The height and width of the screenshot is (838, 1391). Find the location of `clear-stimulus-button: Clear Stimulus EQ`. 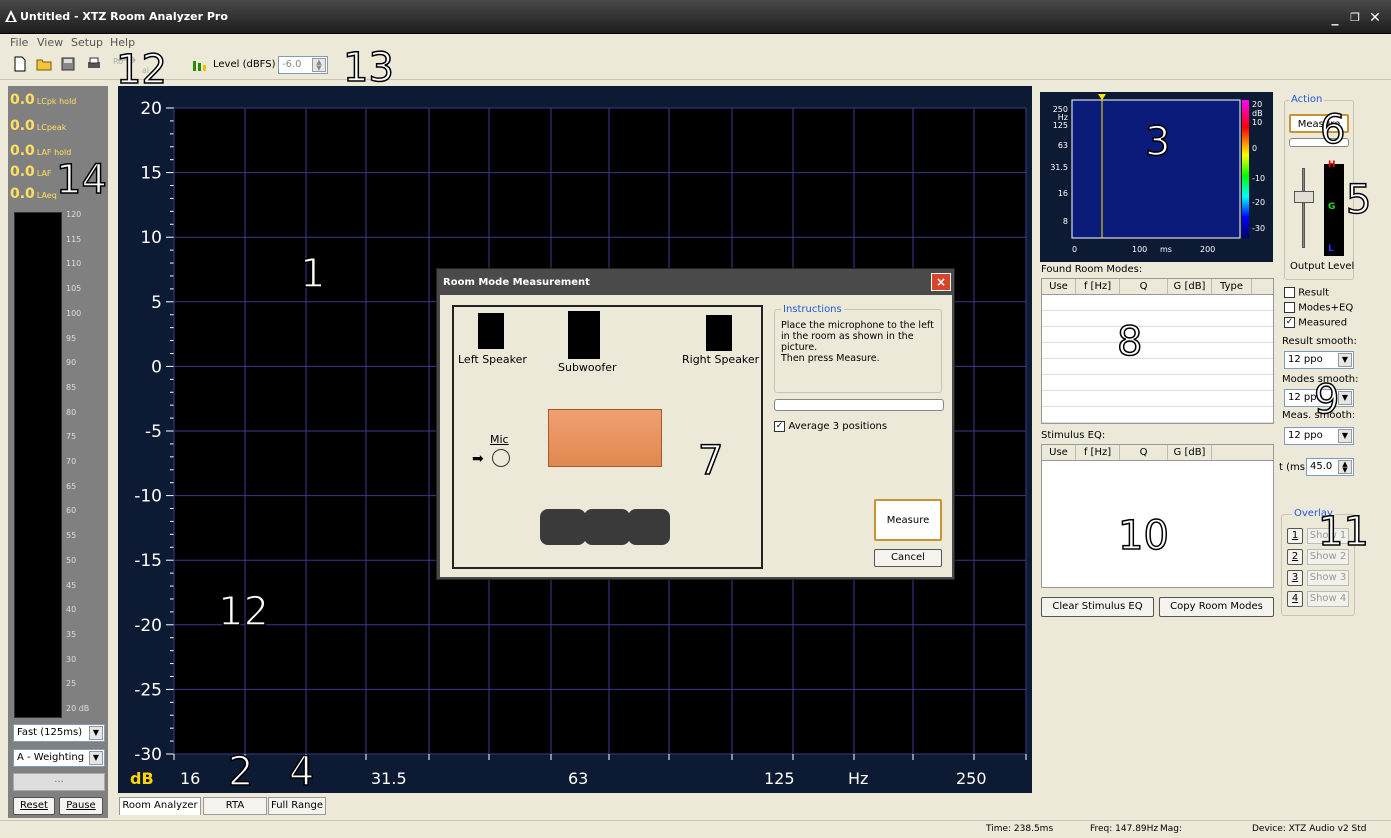

clear-stimulus-button: Clear Stimulus EQ is located at coordinates (1097, 607).